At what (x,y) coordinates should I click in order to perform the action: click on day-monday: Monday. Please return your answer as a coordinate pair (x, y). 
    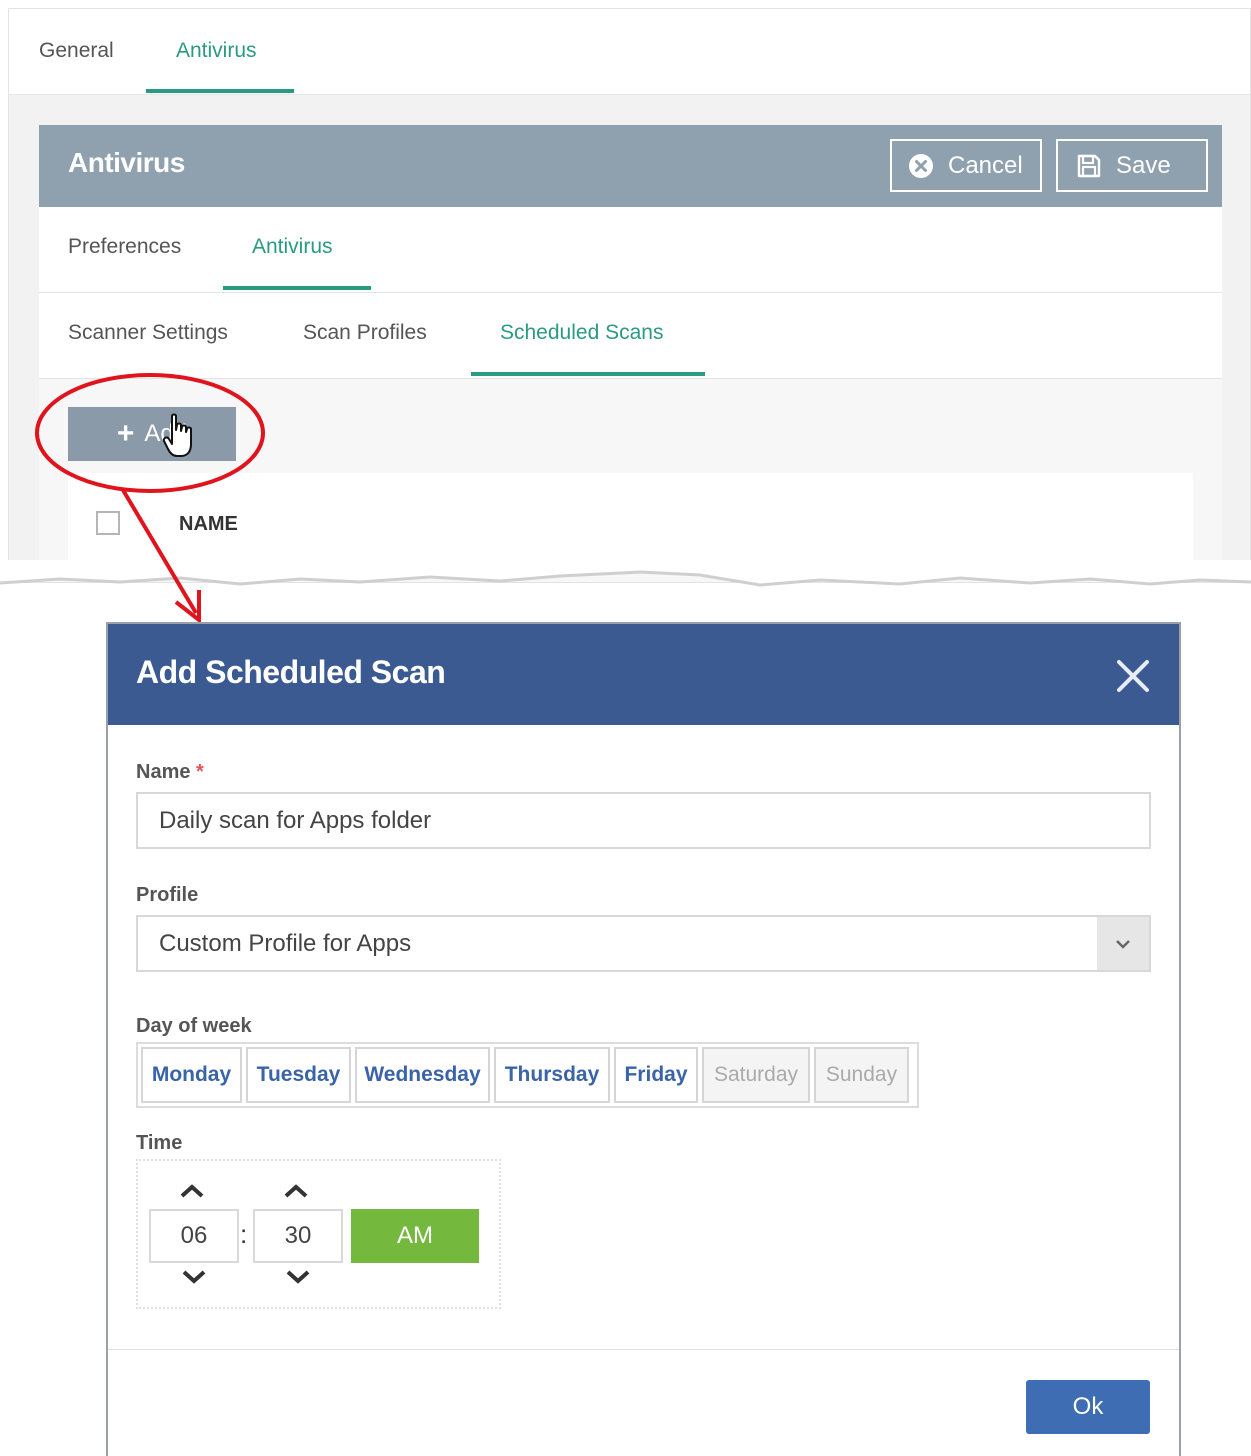
    Looking at the image, I should click on (191, 1075).